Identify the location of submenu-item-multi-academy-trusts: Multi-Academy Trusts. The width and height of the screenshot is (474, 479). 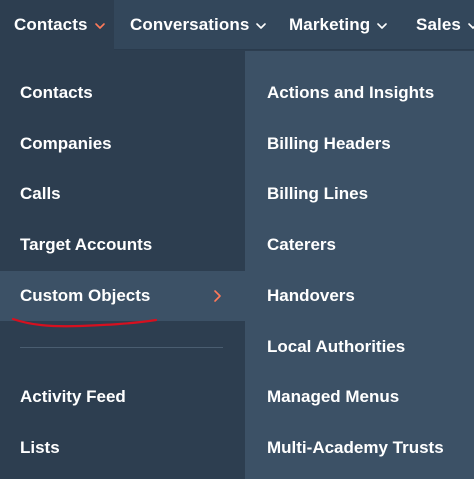
(359, 448).